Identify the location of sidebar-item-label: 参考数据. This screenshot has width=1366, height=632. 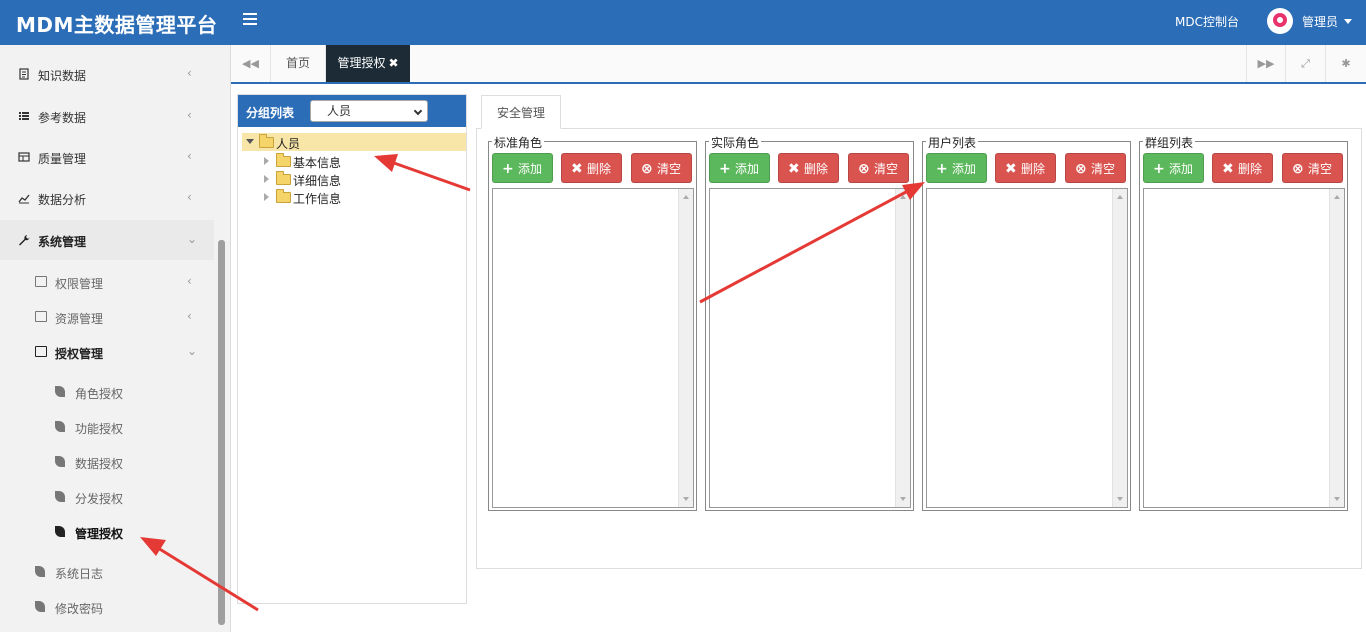
(62, 118).